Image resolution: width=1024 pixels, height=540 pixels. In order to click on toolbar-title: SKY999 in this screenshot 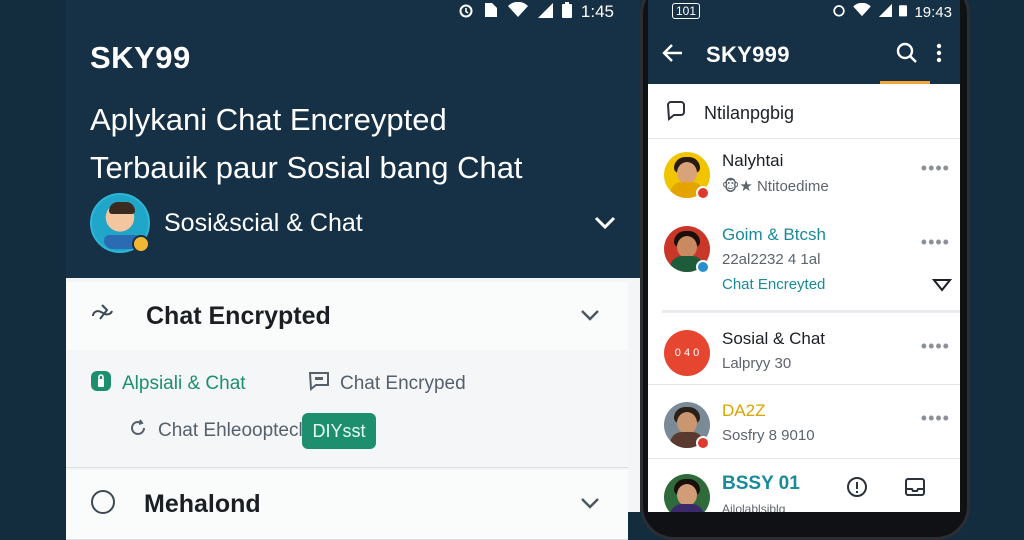, I will do `click(748, 54)`.